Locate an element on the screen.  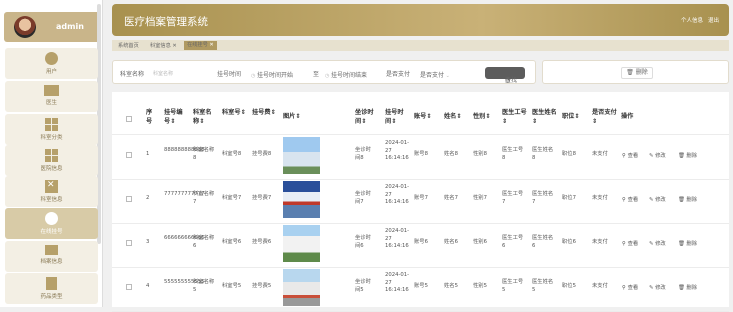
col-header: 挂号编号⇕ is located at coordinates (175, 117).